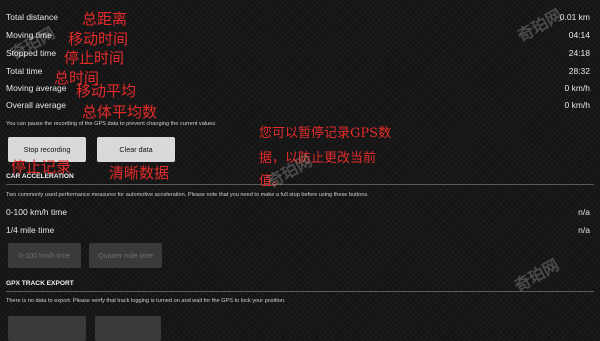 This screenshot has height=341, width=600. I want to click on annotation-text: 数, so click(385, 133).